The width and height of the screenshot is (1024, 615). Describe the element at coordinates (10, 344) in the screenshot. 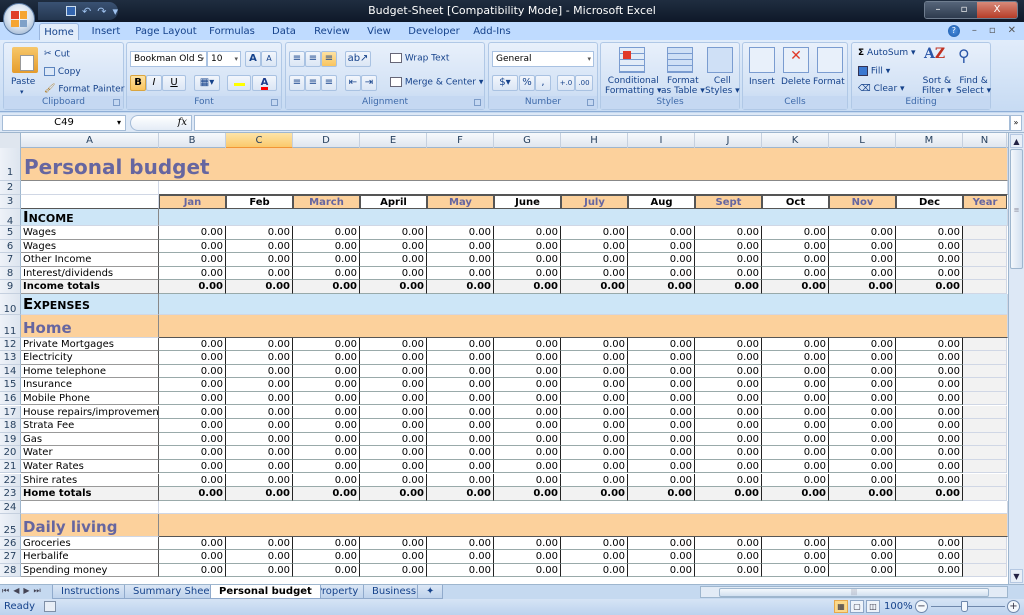

I see `row-header: 12` at that location.